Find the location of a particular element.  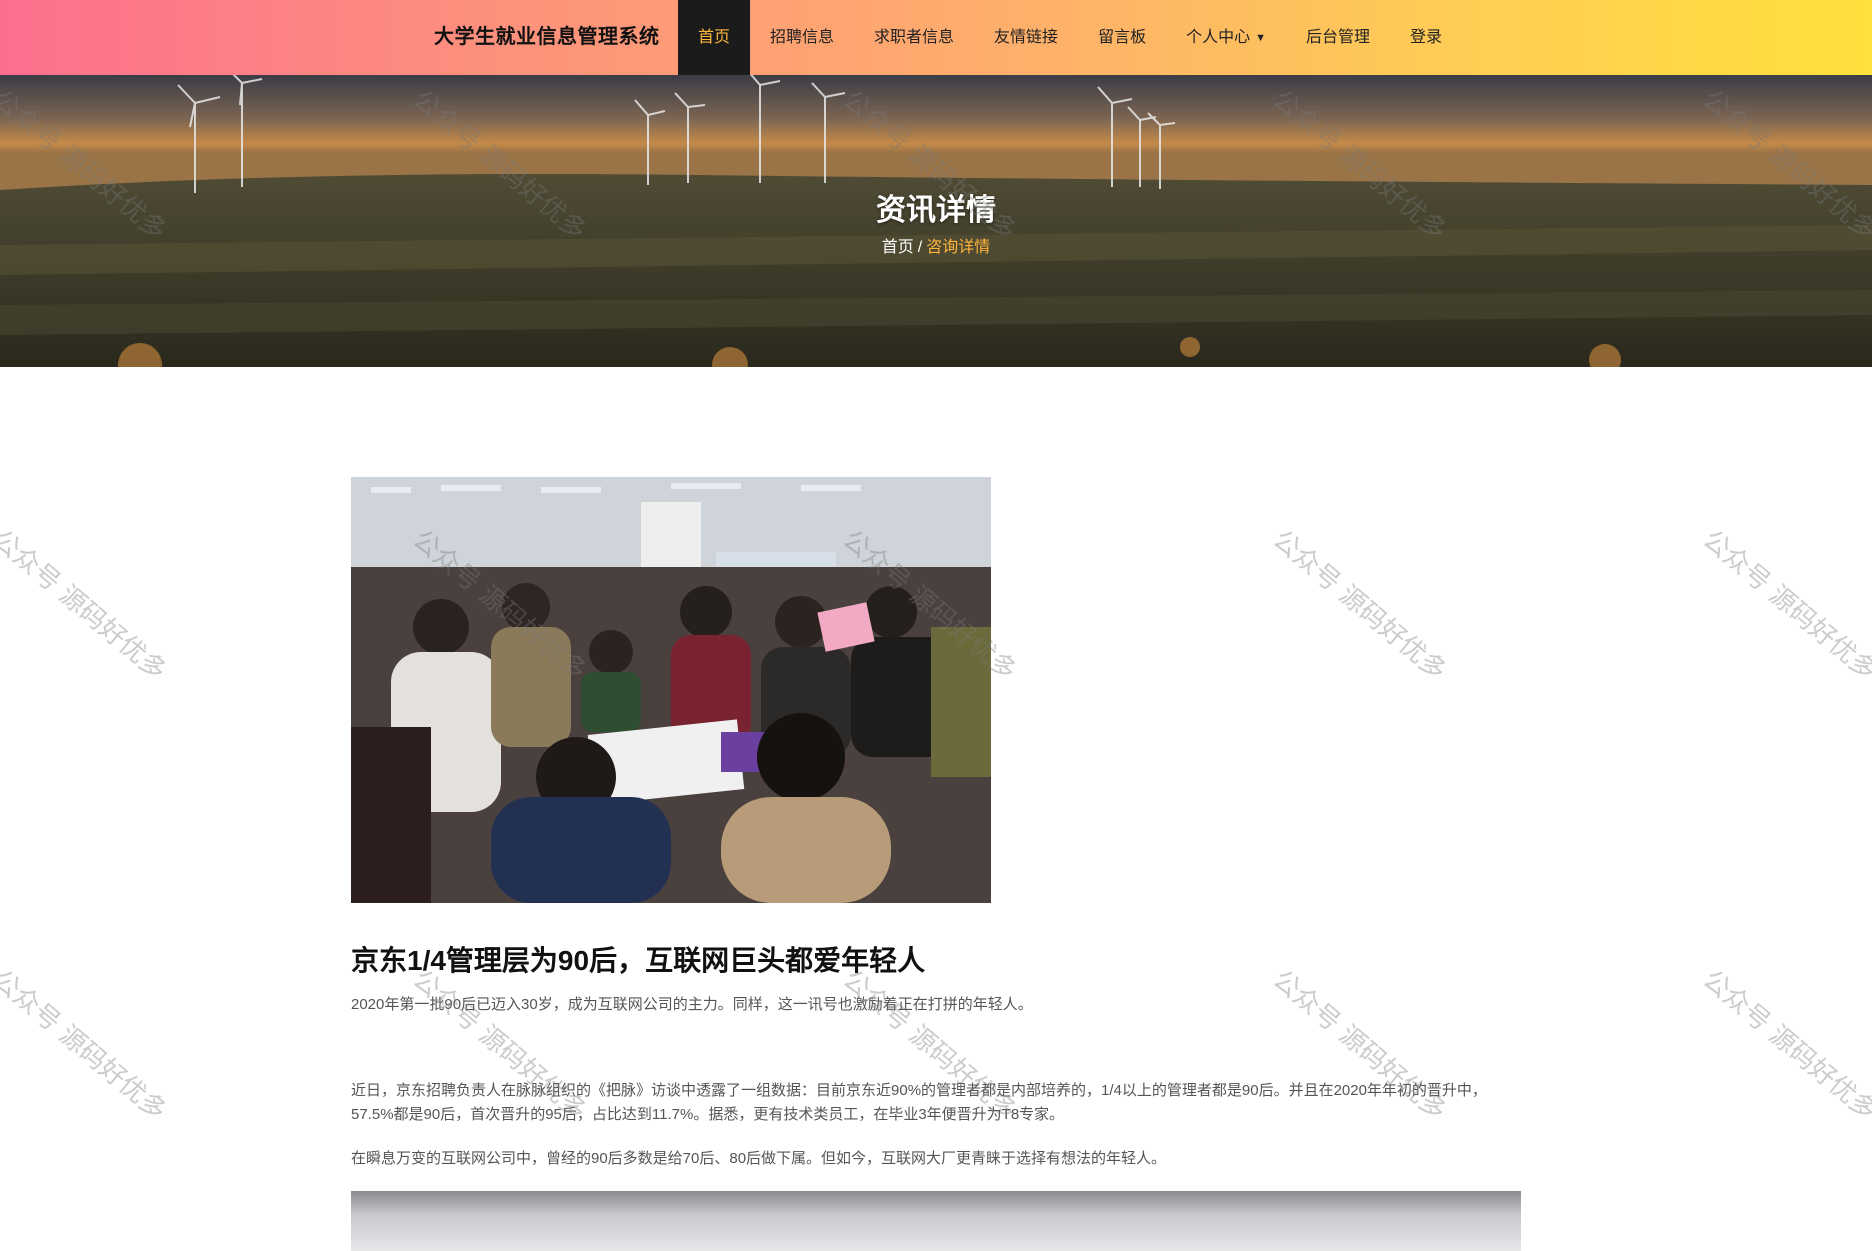

nav-job-seekers: 求职者信息 is located at coordinates (914, 37).